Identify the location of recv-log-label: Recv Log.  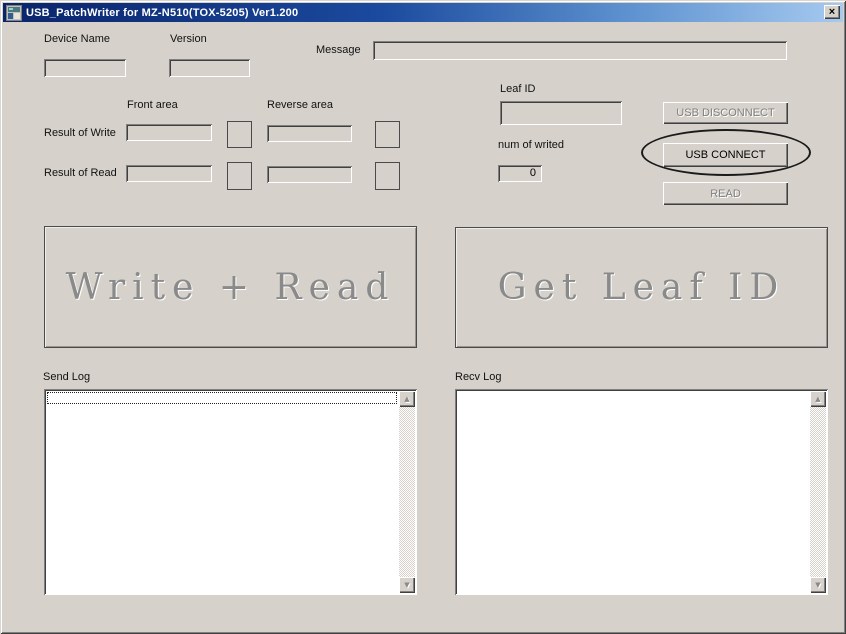
(478, 377).